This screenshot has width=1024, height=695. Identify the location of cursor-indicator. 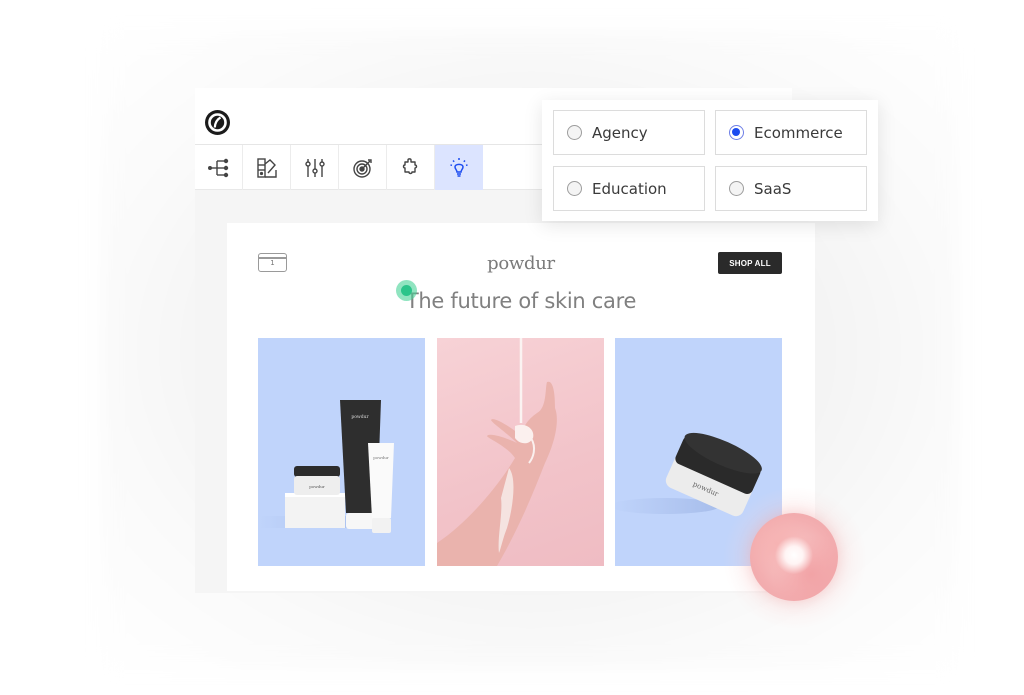
(406, 290).